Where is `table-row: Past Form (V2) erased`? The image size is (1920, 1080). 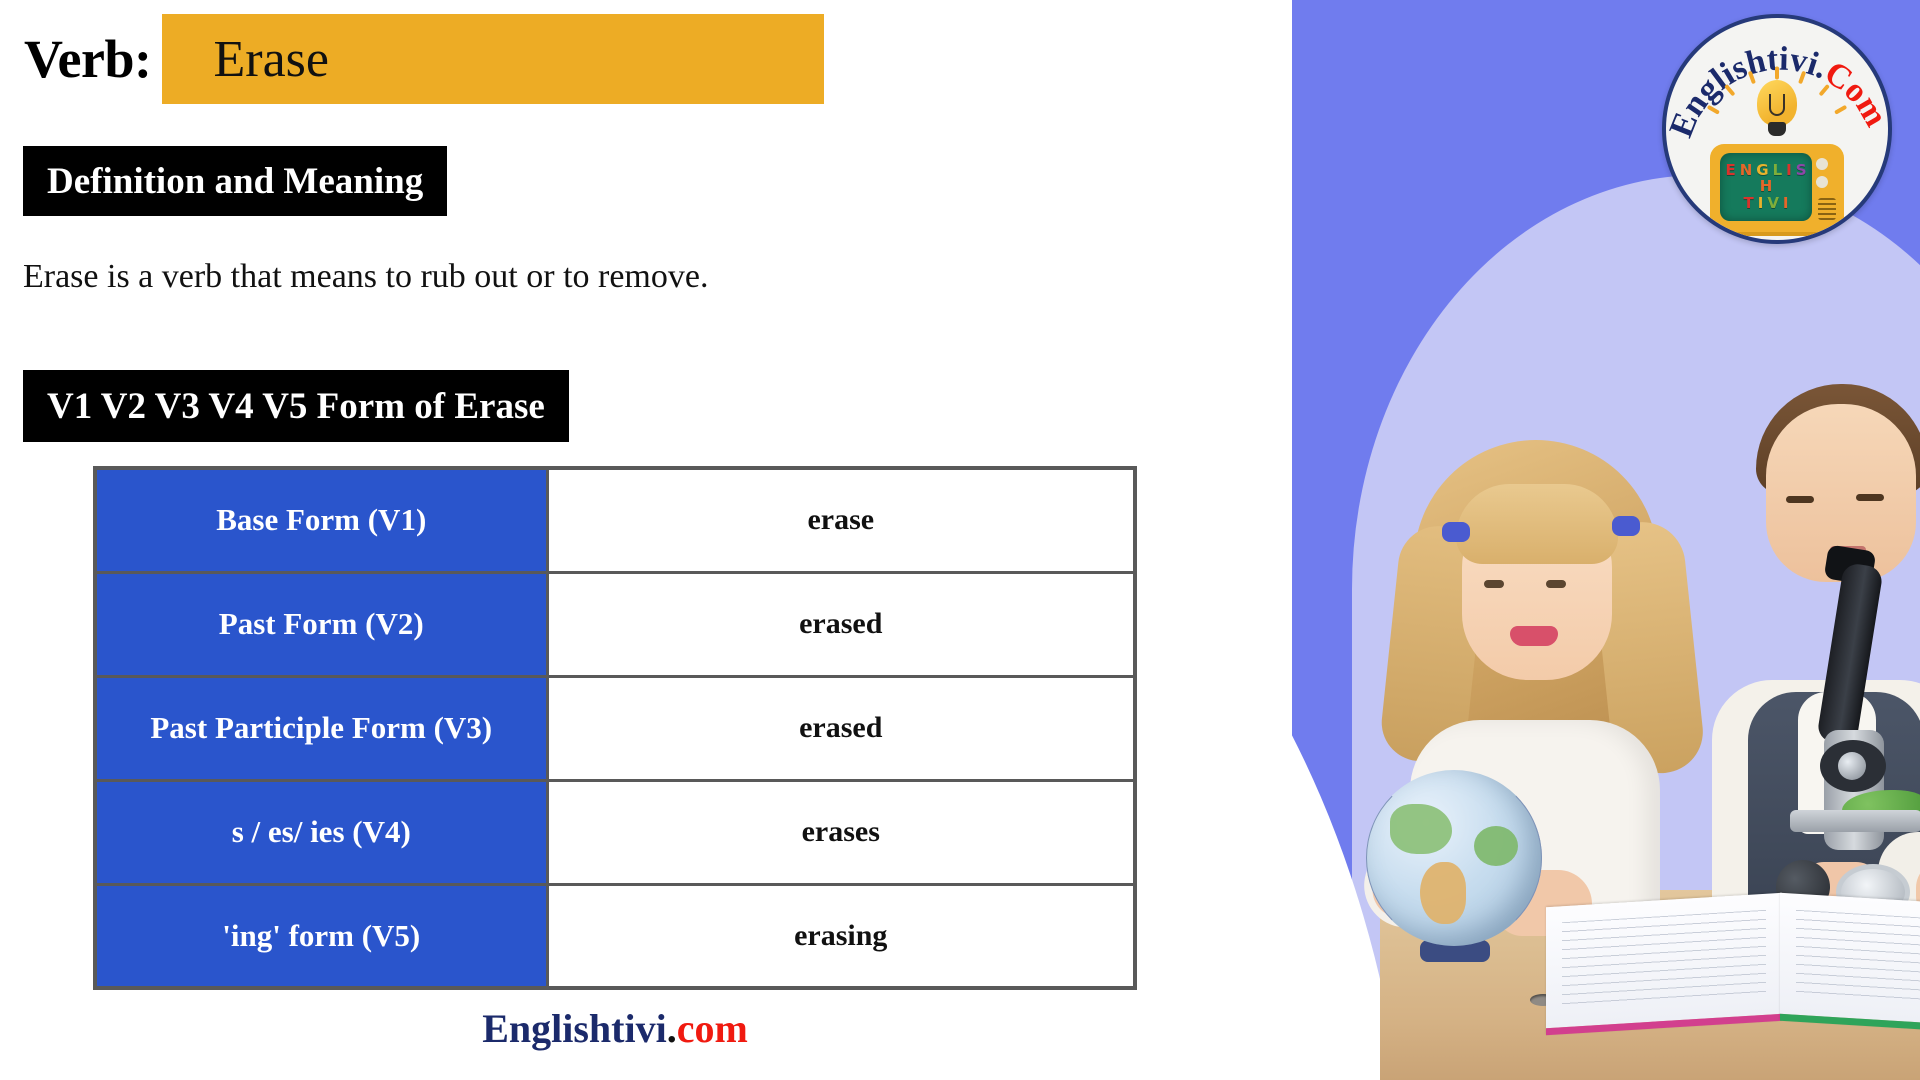
table-row: Past Form (V2) erased is located at coordinates (615, 624).